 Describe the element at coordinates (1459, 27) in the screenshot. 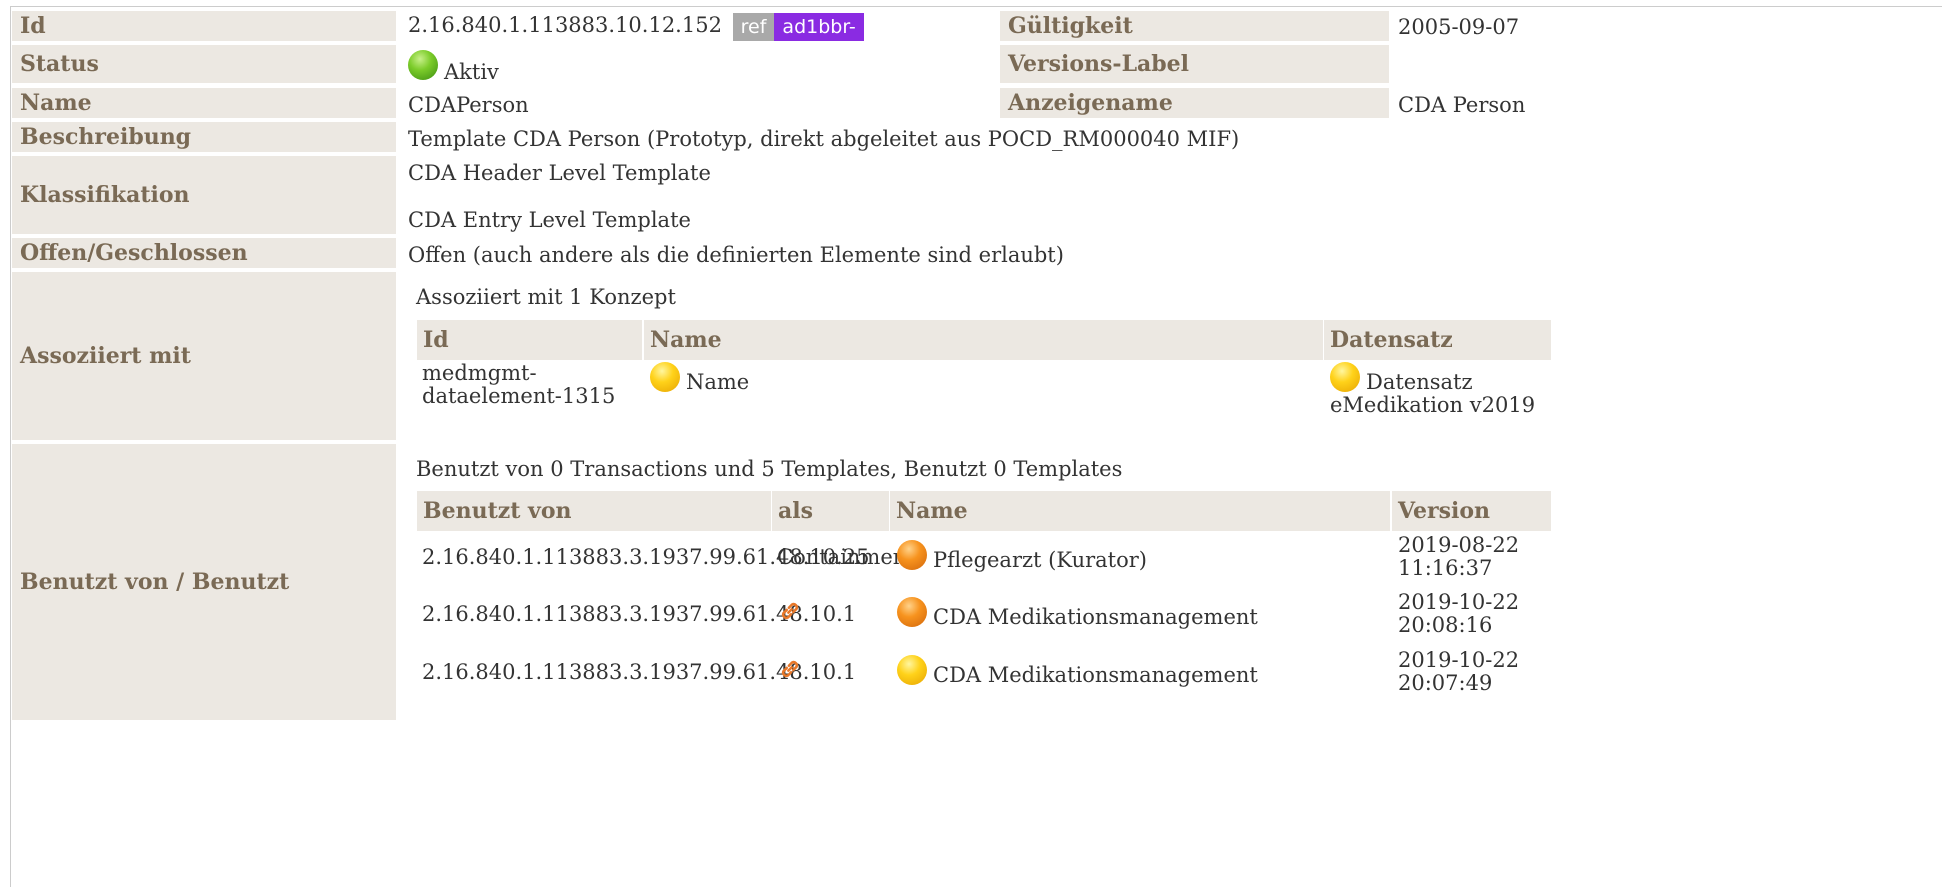

I see `value-gueltigkeit: 2005-09-07` at that location.